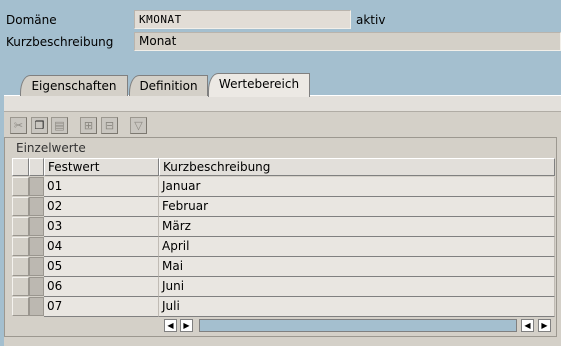  I want to click on scissors-icon: ✂, so click(18, 125).